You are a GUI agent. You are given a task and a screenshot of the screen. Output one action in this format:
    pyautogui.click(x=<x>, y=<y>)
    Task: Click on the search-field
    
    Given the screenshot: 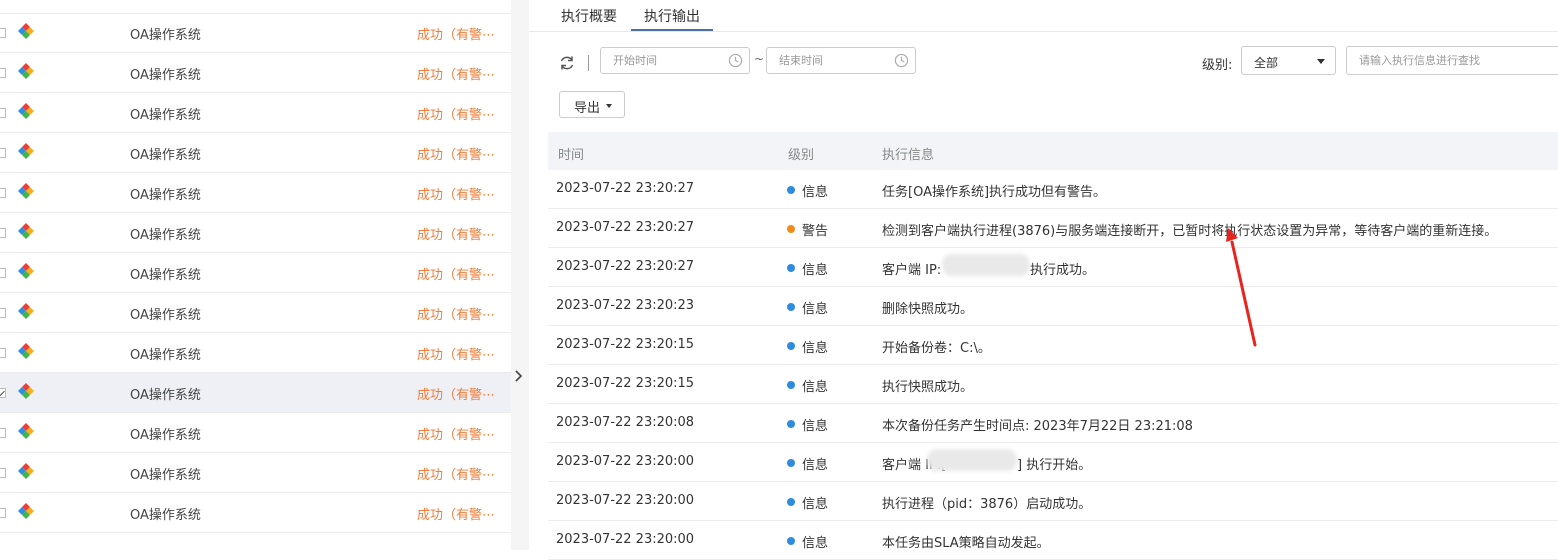 What is the action you would take?
    pyautogui.click(x=1452, y=60)
    